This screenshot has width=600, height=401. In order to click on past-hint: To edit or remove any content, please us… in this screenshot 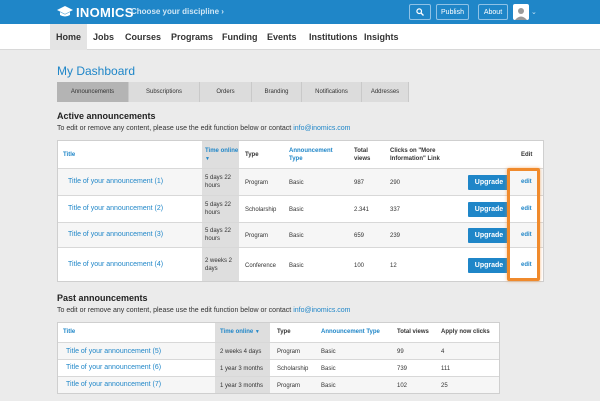, I will do `click(204, 310)`.